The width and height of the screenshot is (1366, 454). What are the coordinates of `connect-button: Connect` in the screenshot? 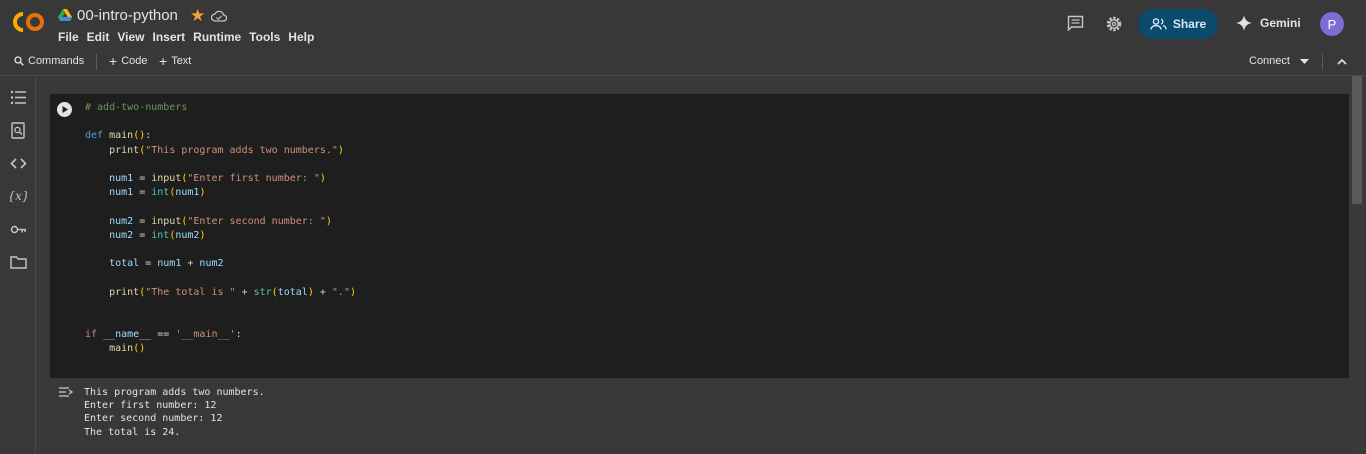 It's located at (1269, 61).